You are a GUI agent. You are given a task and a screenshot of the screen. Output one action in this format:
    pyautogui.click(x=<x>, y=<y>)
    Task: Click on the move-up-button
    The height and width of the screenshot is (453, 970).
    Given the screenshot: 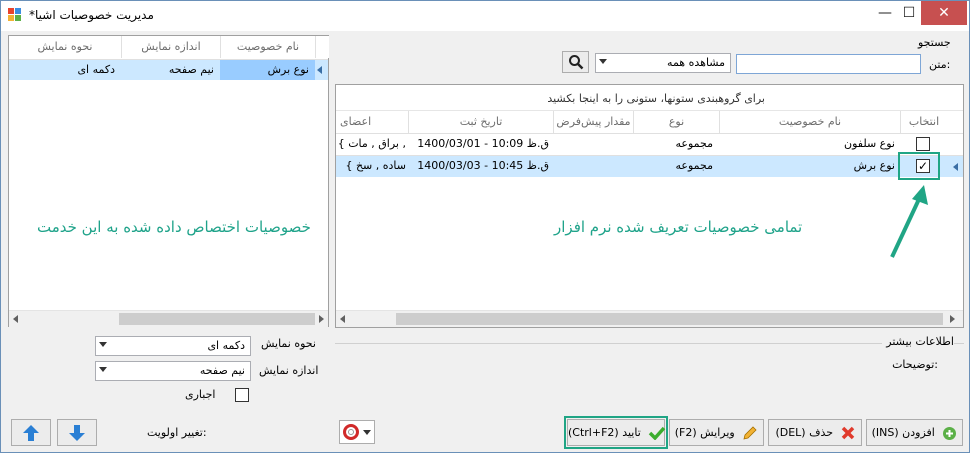 What is the action you would take?
    pyautogui.click(x=31, y=432)
    